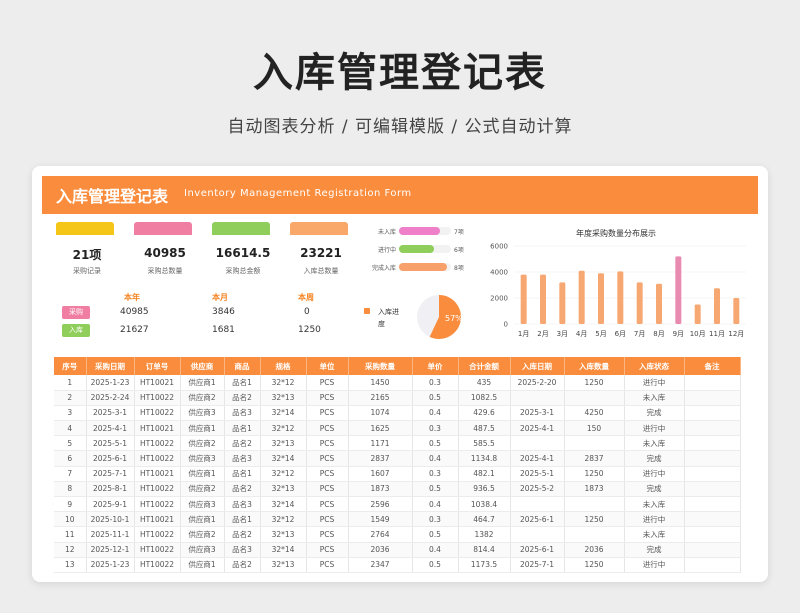 The image size is (800, 613). I want to click on table-cell: 8, so click(70, 489).